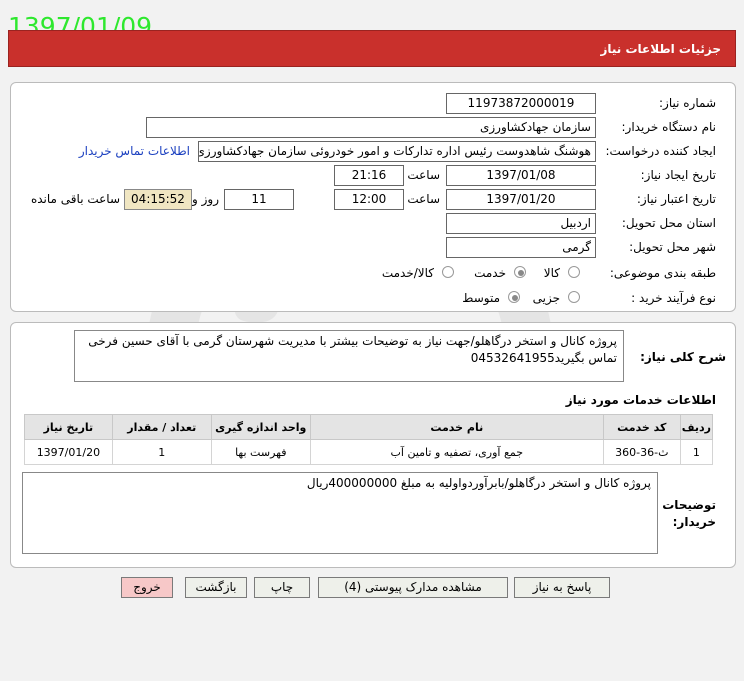 The height and width of the screenshot is (681, 744). I want to click on created-date-label: تاریخ ایجاد نیاز:, so click(678, 175).